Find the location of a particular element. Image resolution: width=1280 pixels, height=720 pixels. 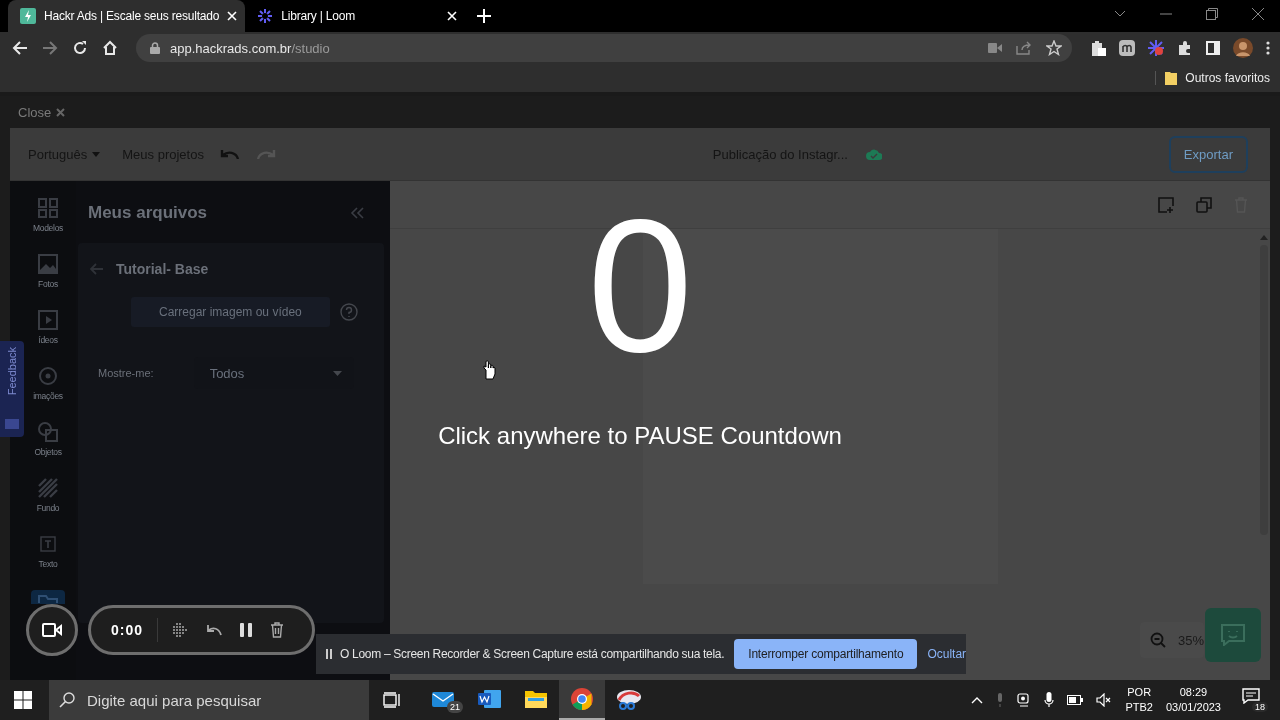

stop-sharing-button: Interromper compartilhamento is located at coordinates (826, 654).